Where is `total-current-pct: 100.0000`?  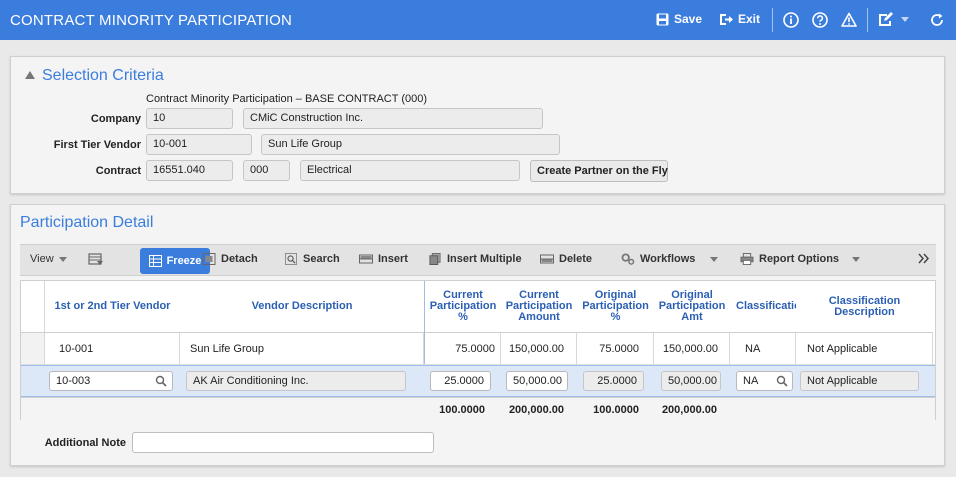 total-current-pct: 100.0000 is located at coordinates (462, 410).